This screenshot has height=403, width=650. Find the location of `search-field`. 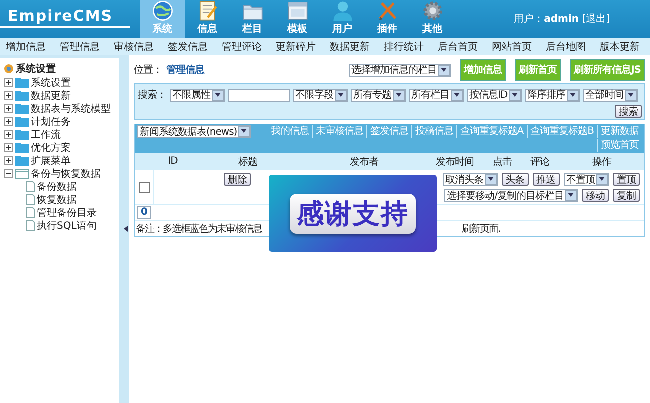

search-field is located at coordinates (259, 95).